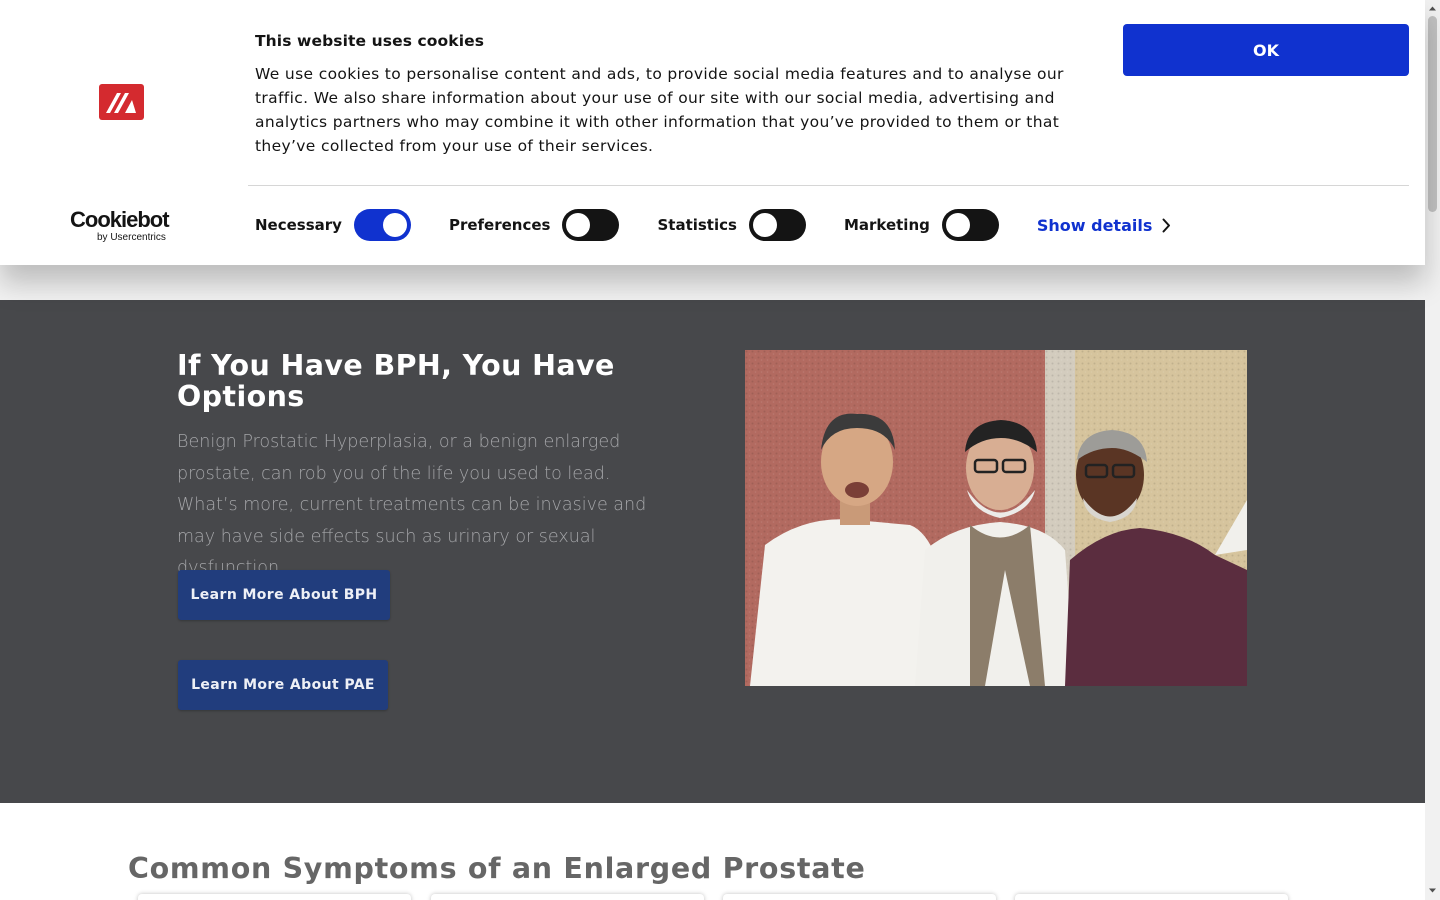  I want to click on consent-marketing: Marketing, so click(921, 225).